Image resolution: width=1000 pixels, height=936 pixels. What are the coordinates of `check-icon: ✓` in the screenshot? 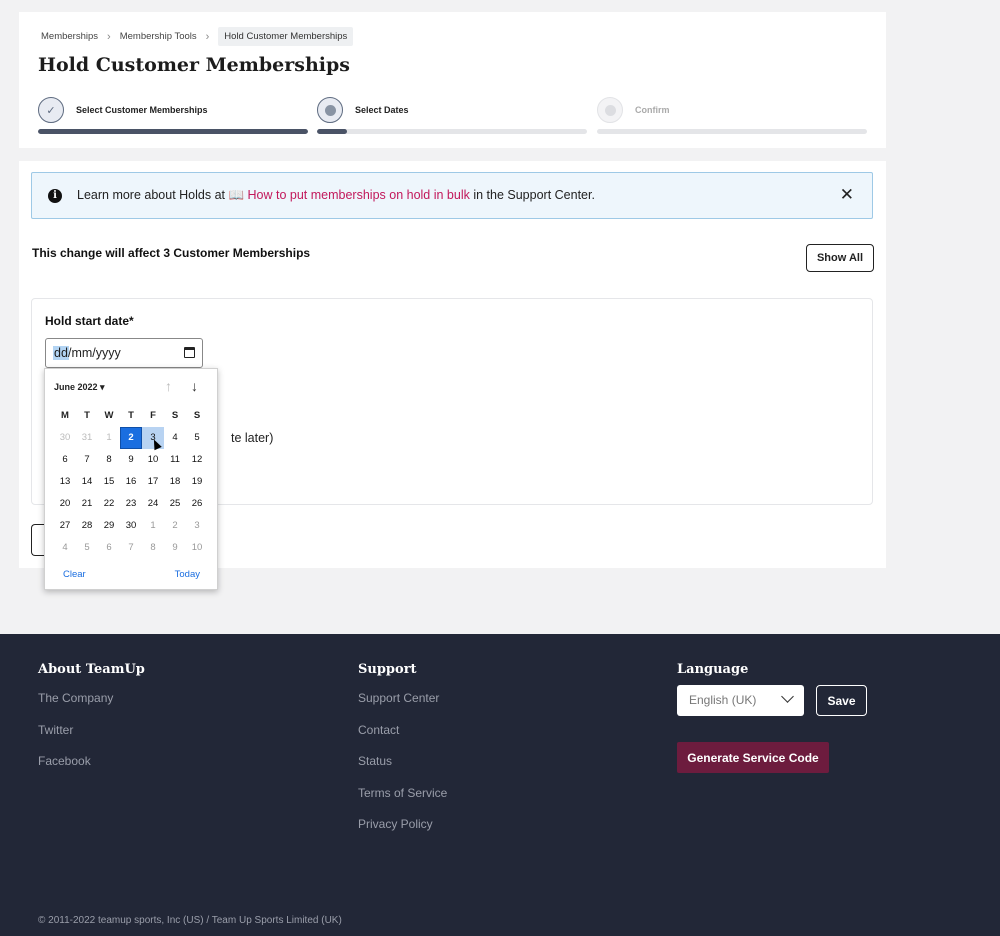 It's located at (51, 110).